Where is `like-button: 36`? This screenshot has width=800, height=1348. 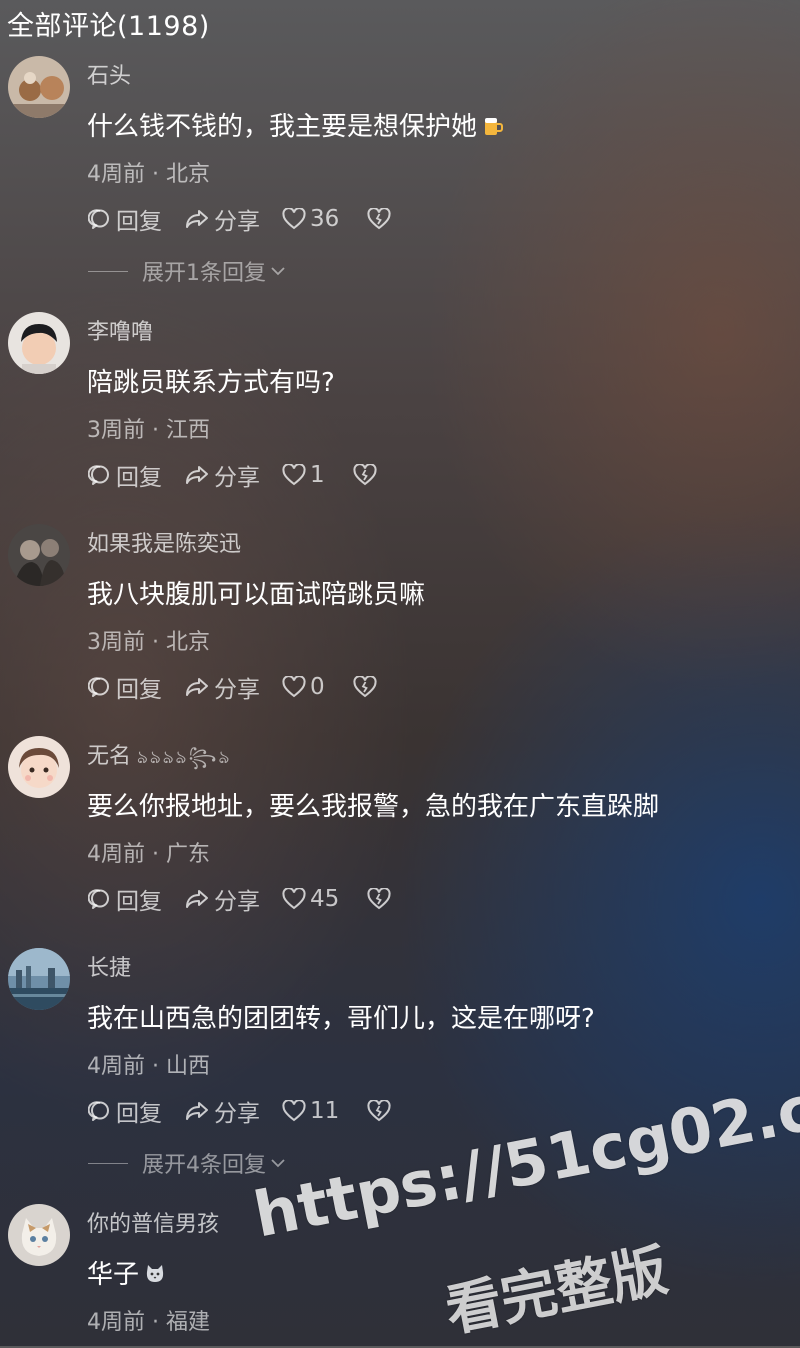 like-button: 36 is located at coordinates (310, 219).